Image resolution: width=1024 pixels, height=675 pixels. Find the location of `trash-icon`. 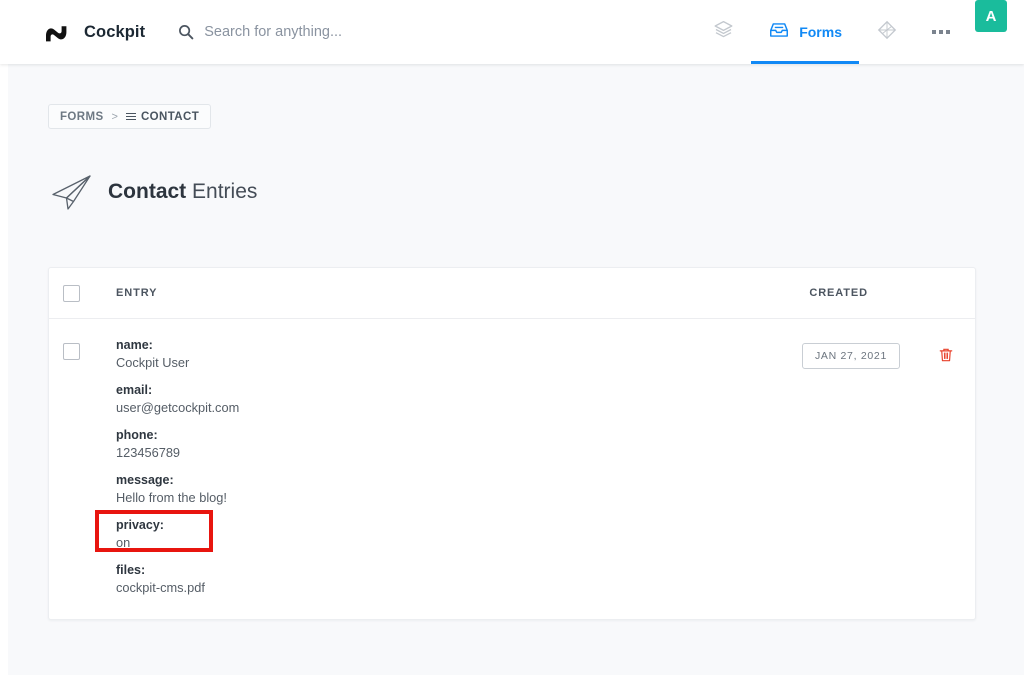

trash-icon is located at coordinates (946, 357).